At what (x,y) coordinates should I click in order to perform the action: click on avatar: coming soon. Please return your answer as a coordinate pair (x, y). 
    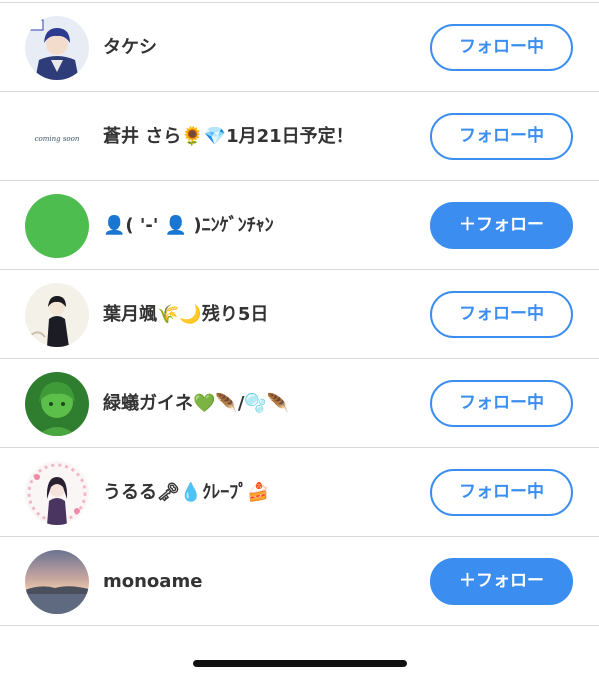
    Looking at the image, I should click on (57, 137).